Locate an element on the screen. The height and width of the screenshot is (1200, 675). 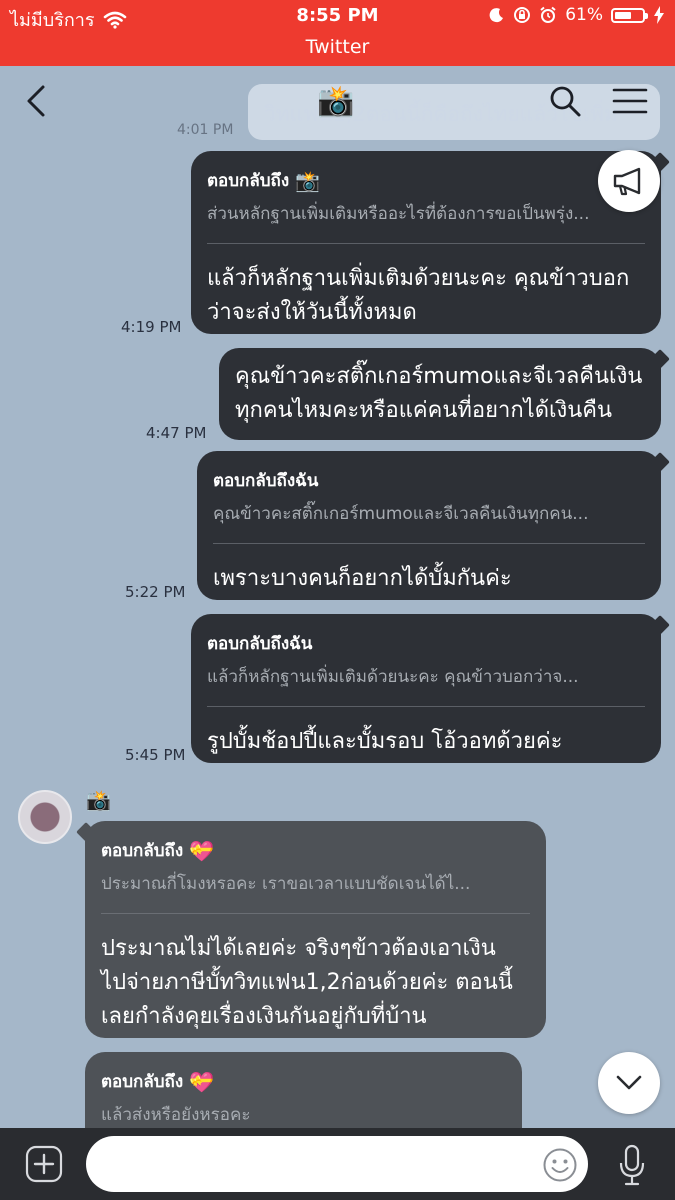
message-line: ประมาณไม่ได้เลยค่ะ จริงๆข้าวต้องเอาเงิน is located at coordinates (298, 948).